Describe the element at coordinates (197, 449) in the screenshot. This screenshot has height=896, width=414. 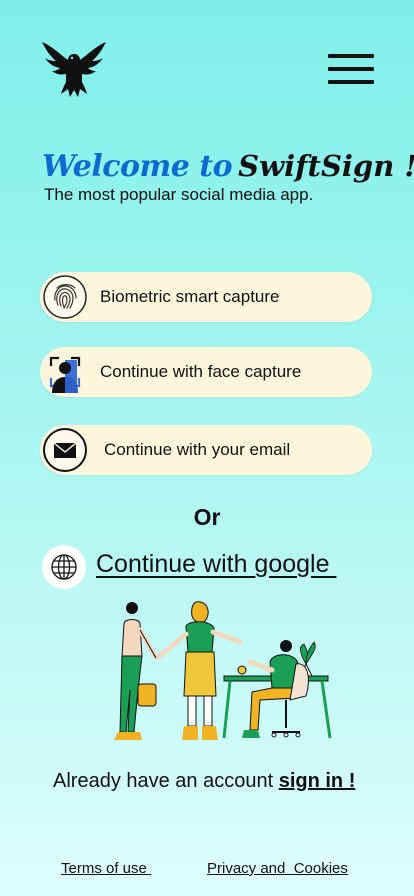
I see `email-signup-label: Continue with your email` at that location.